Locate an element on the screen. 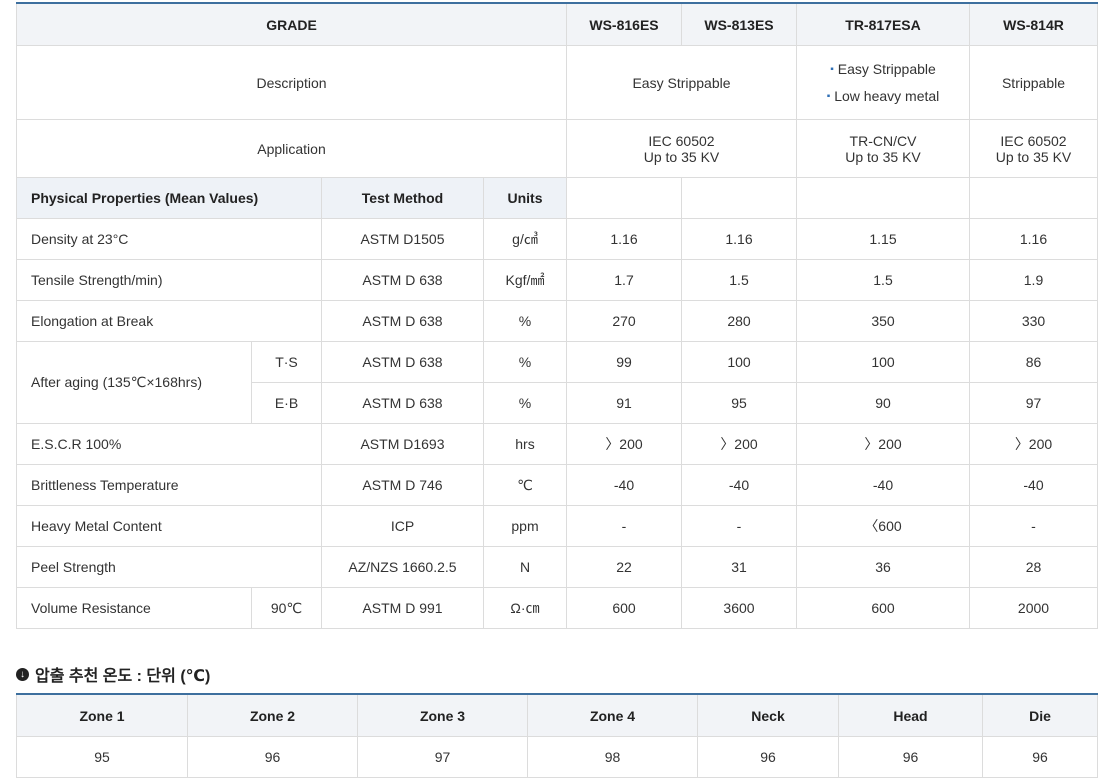  test-method: ASTM D1505 is located at coordinates (402, 239).